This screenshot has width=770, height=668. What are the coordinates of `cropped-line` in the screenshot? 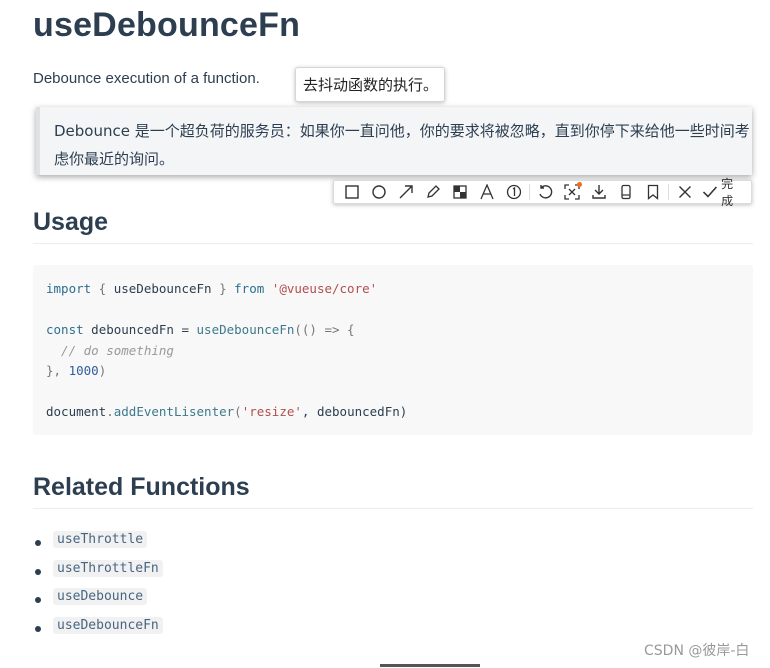 It's located at (430, 665).